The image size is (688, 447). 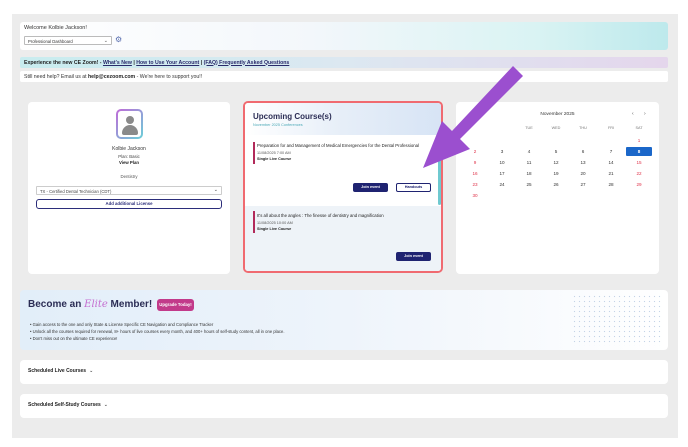 I want to click on calendar-day: 6, so click(x=583, y=151).